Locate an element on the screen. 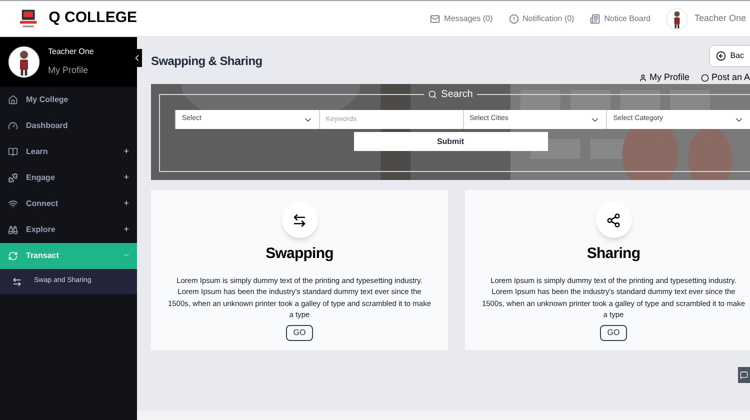 The width and height of the screenshot is (750, 420). card-title: Swapping is located at coordinates (300, 254).